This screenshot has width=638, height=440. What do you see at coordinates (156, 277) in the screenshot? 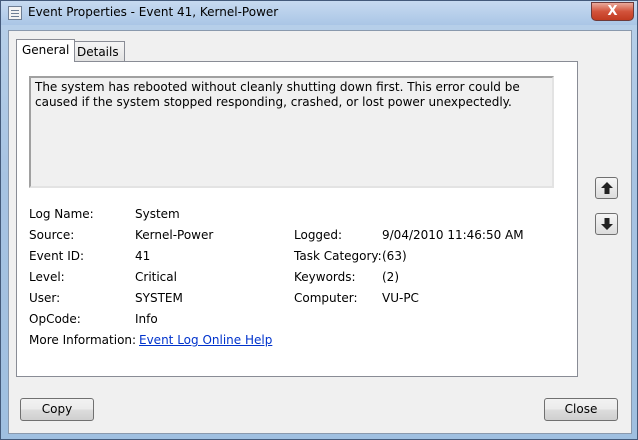
I see `level-value: Critical` at bounding box center [156, 277].